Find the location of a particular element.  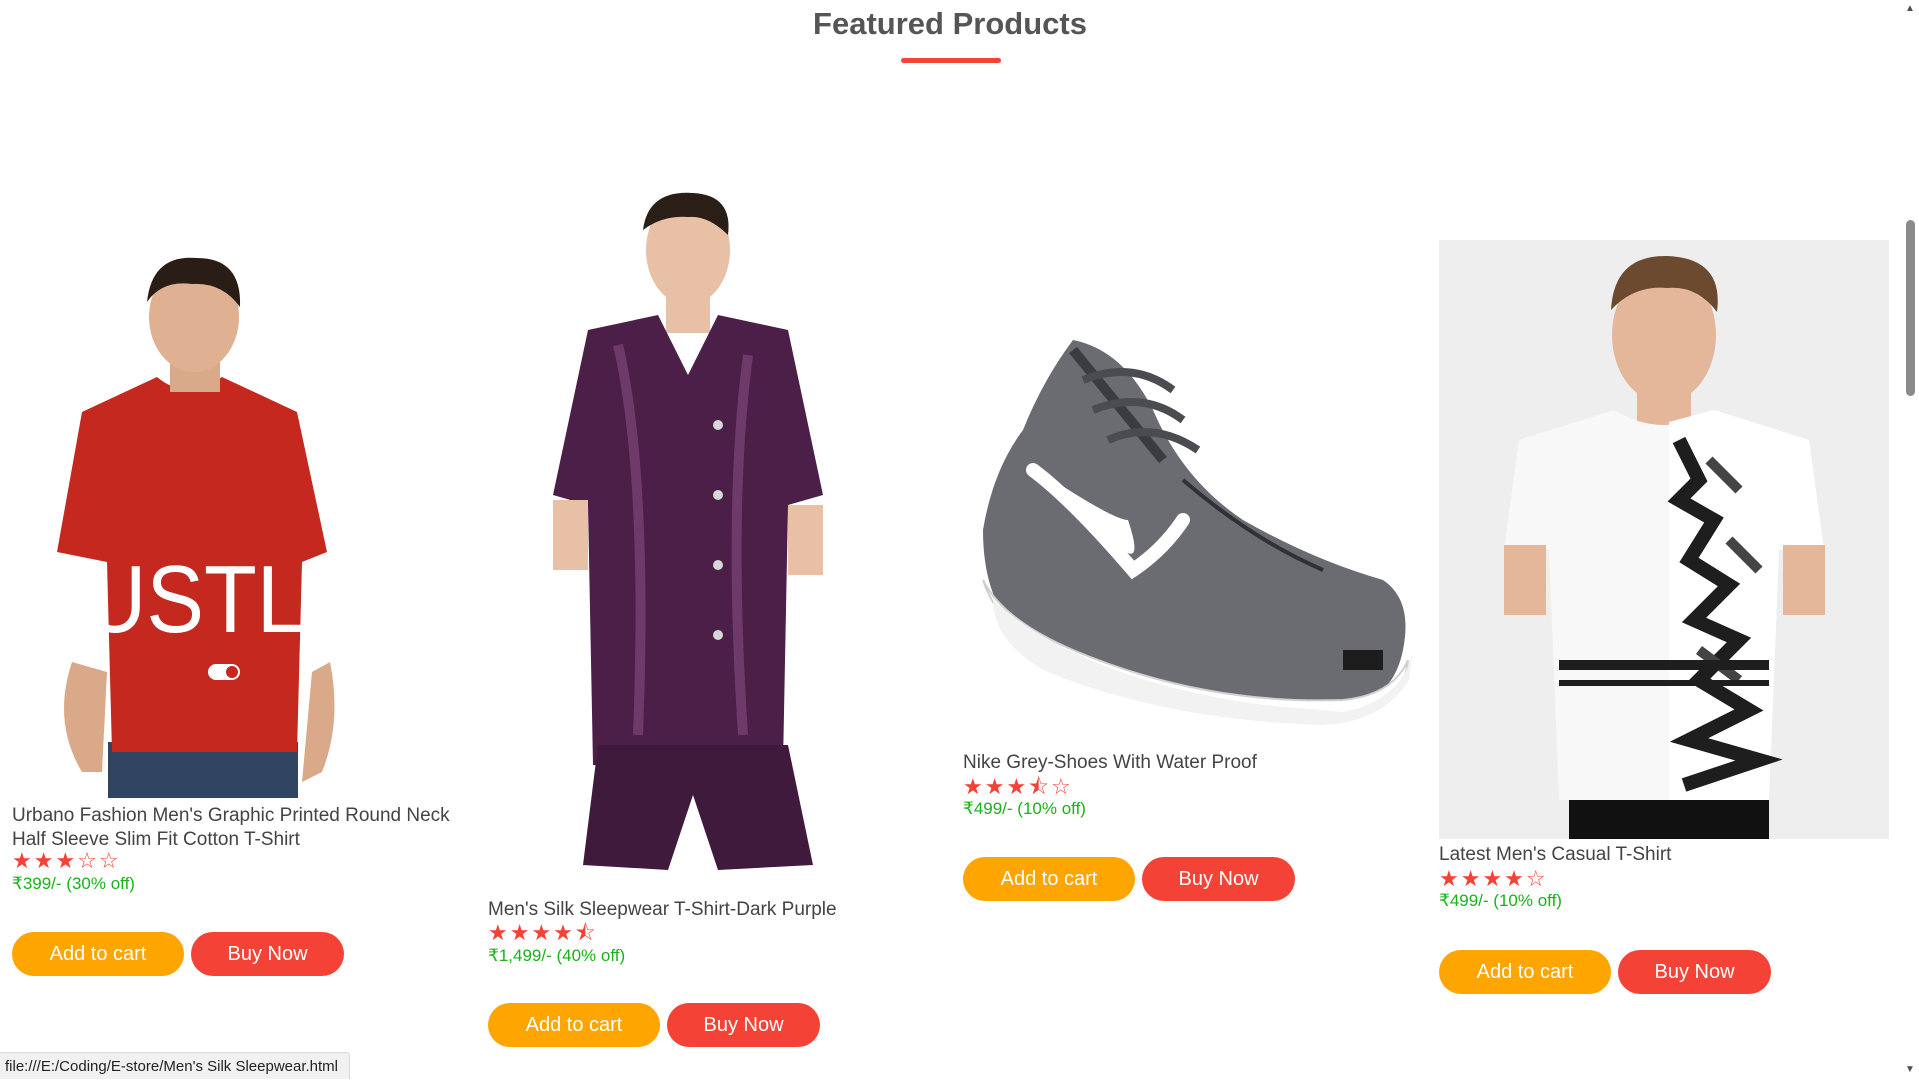

scroll-thumb is located at coordinates (1910, 308).